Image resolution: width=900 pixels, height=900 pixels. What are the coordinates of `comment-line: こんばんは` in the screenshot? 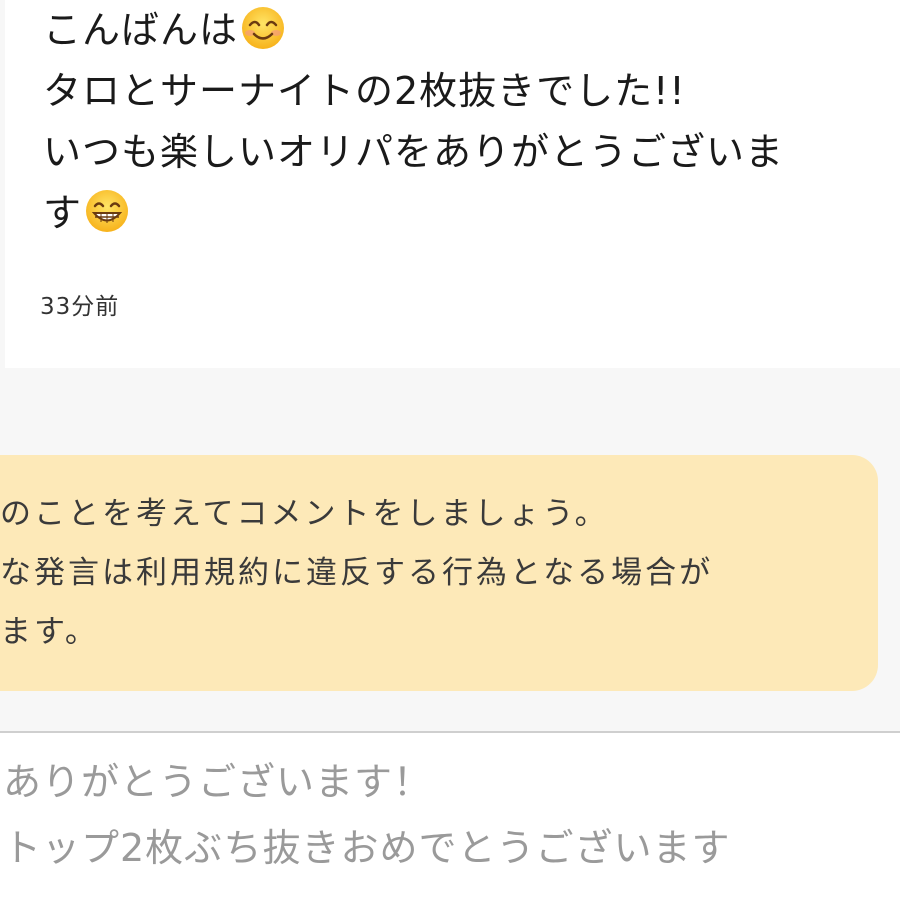 It's located at (471, 30).